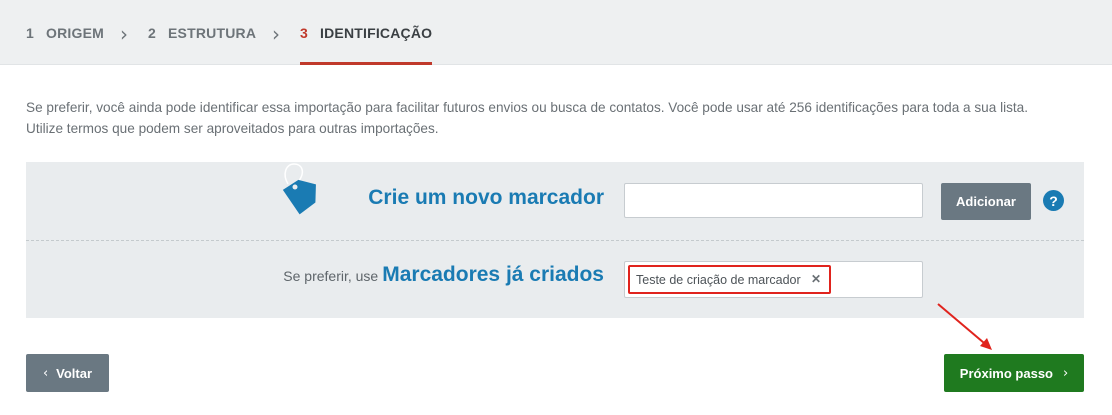 This screenshot has height=415, width=1112. I want to click on step-origem: 1 ORIGEM, so click(65, 32).